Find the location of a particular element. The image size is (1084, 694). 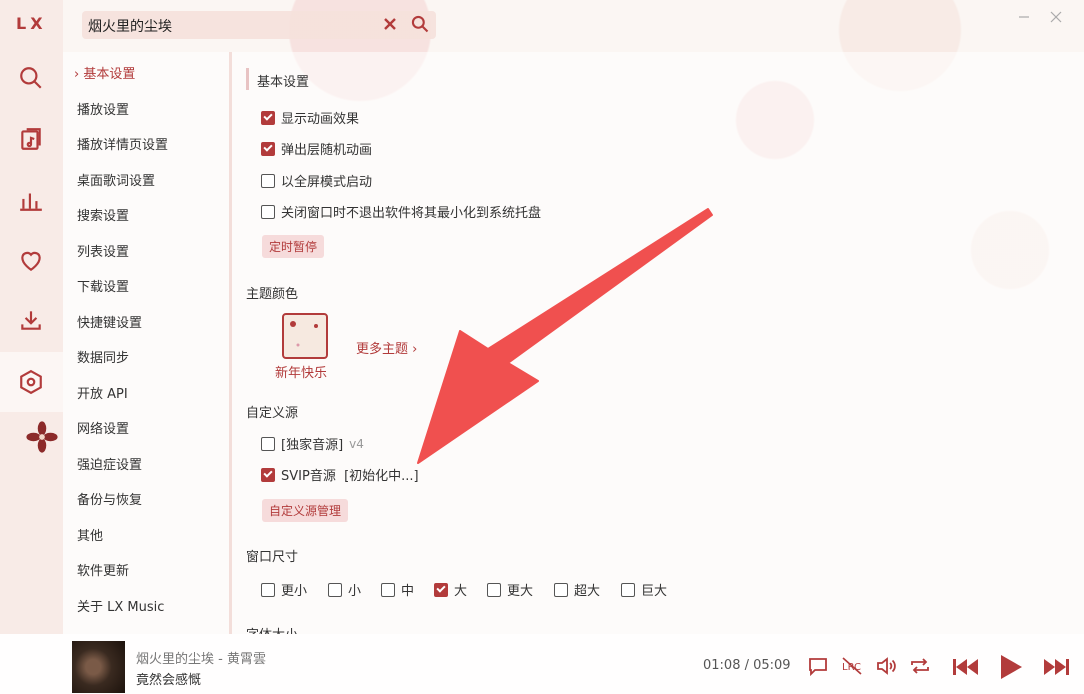

nav-scrollbar is located at coordinates (230, 343).